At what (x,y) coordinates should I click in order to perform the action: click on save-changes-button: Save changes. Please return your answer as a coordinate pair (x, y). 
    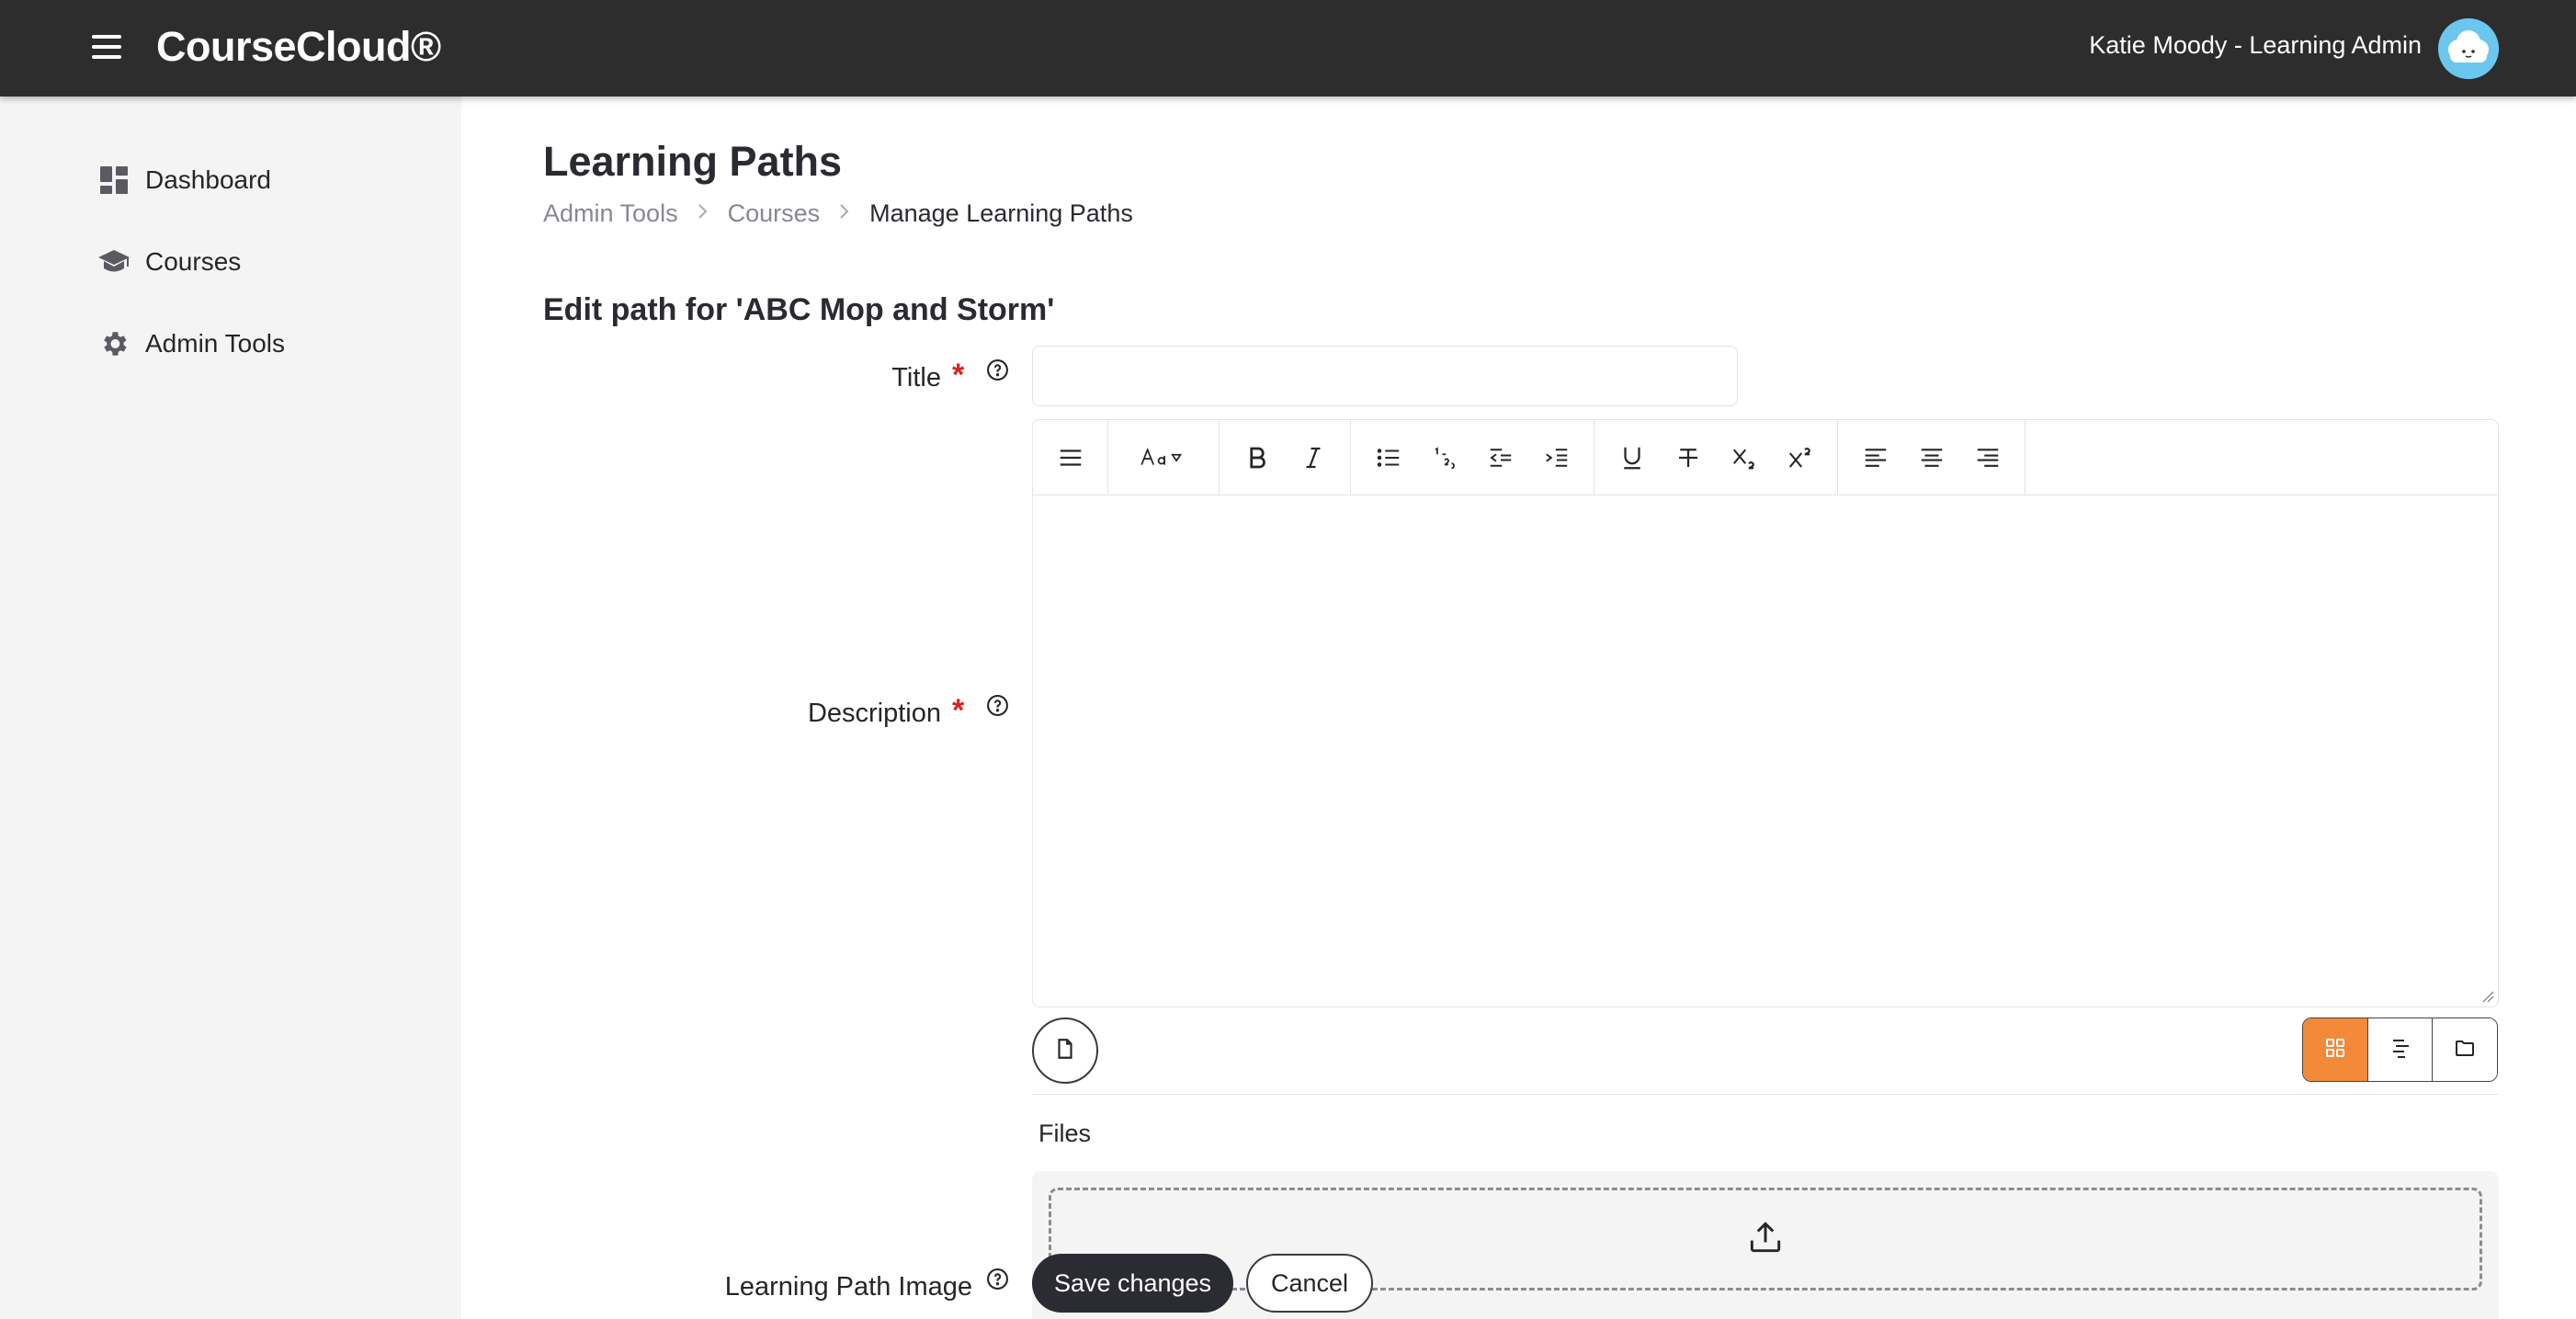
    Looking at the image, I should click on (1132, 1283).